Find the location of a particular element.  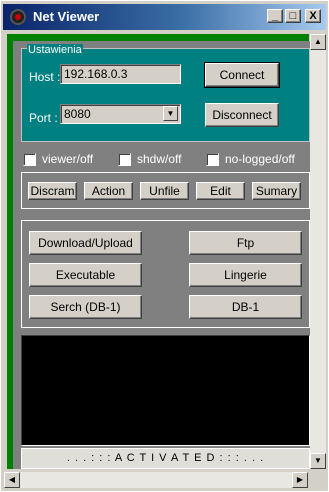

checkbox-shdw: shdw/off is located at coordinates (149, 159).